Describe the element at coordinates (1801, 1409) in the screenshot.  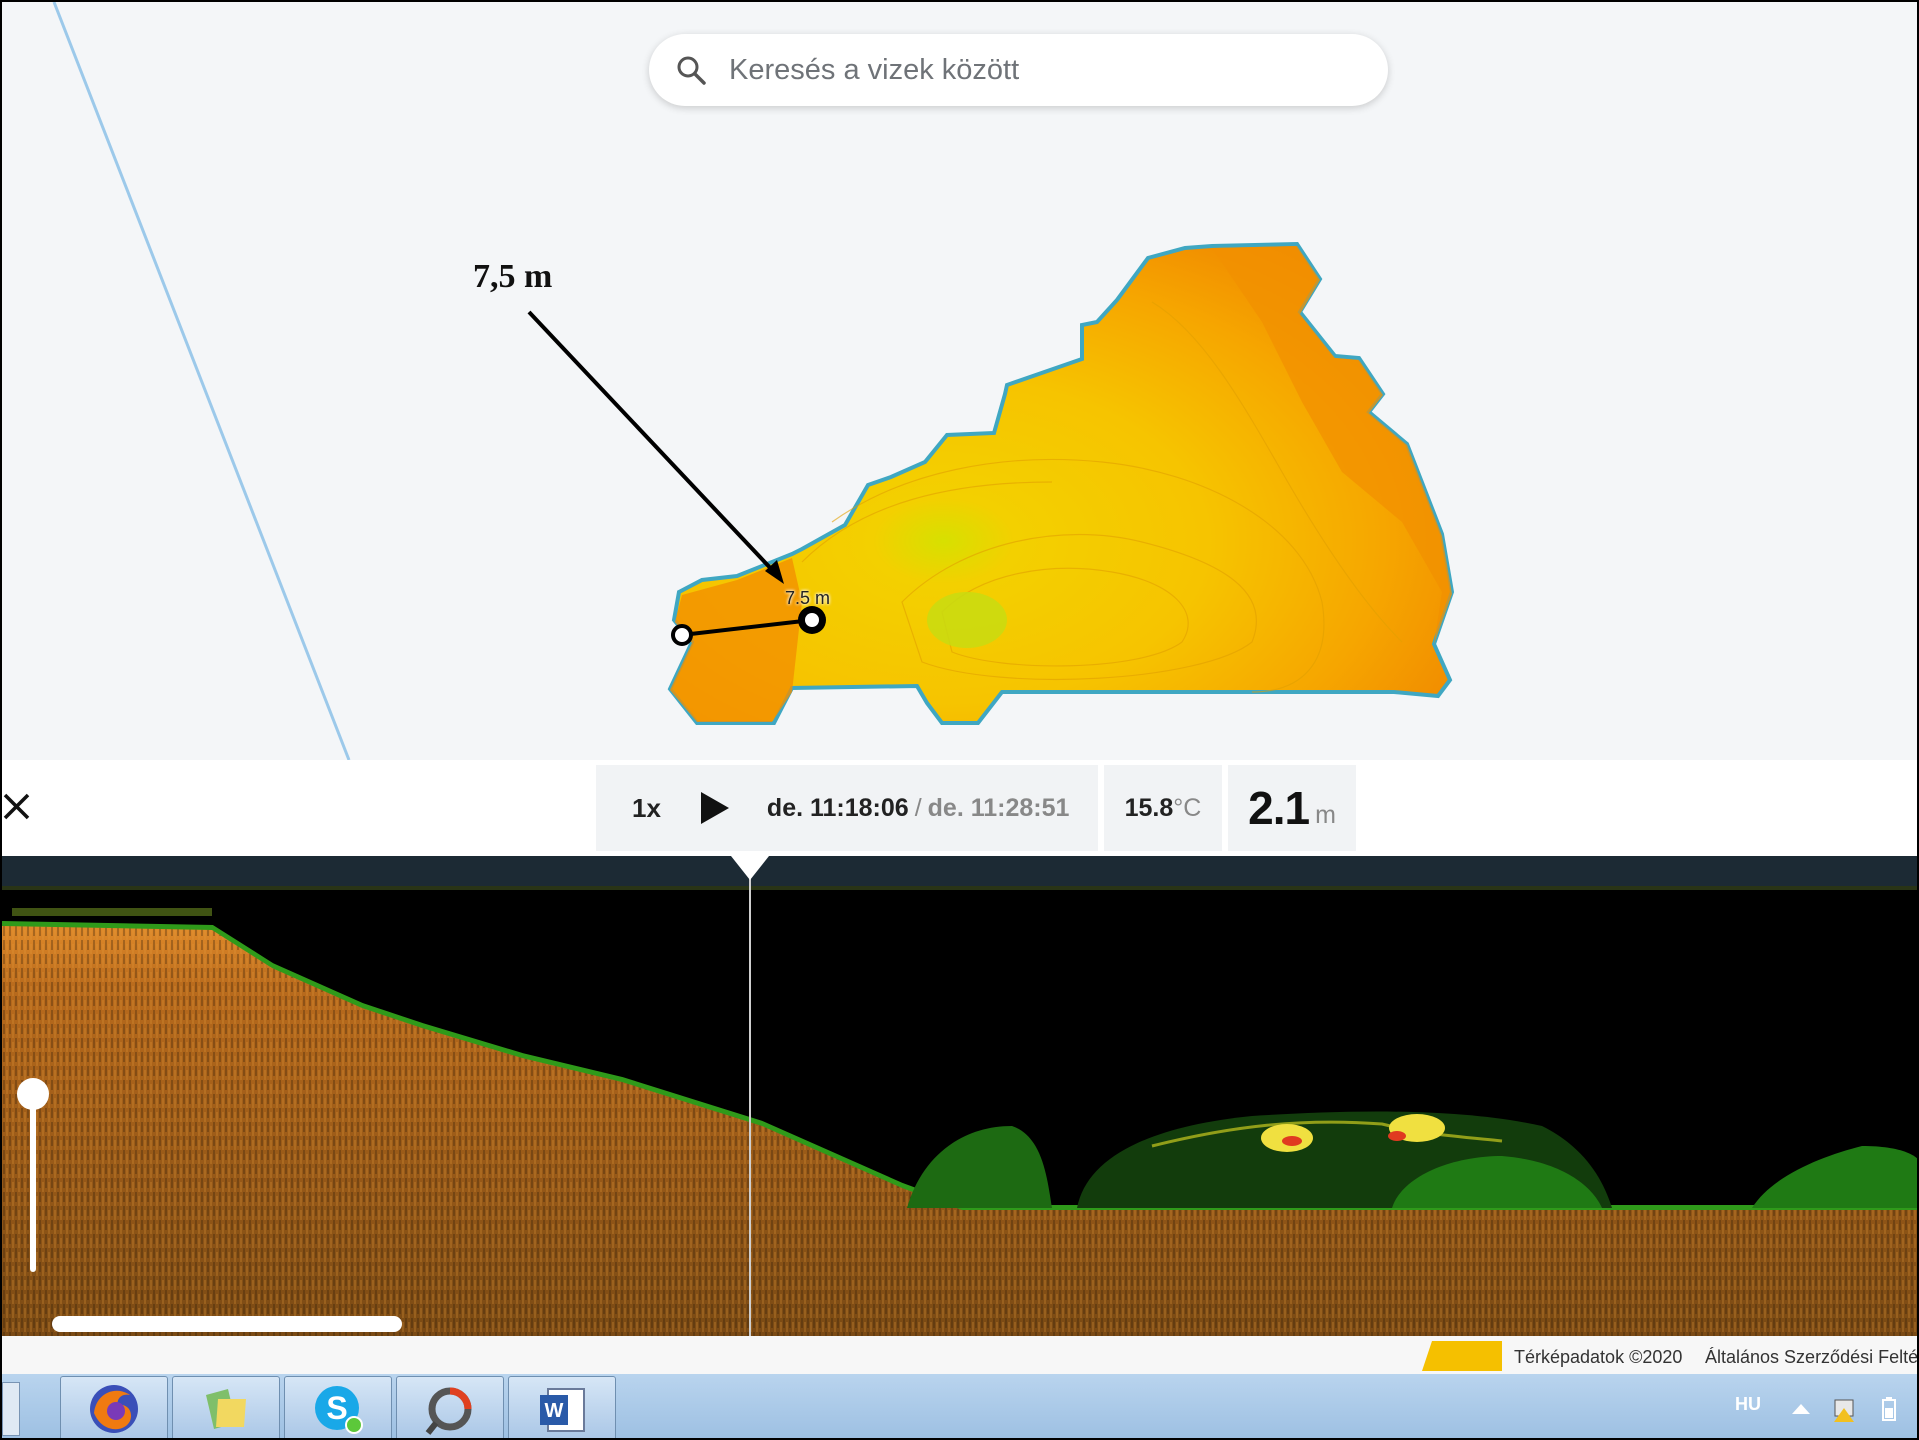
I see `tray-expand-icon` at that location.